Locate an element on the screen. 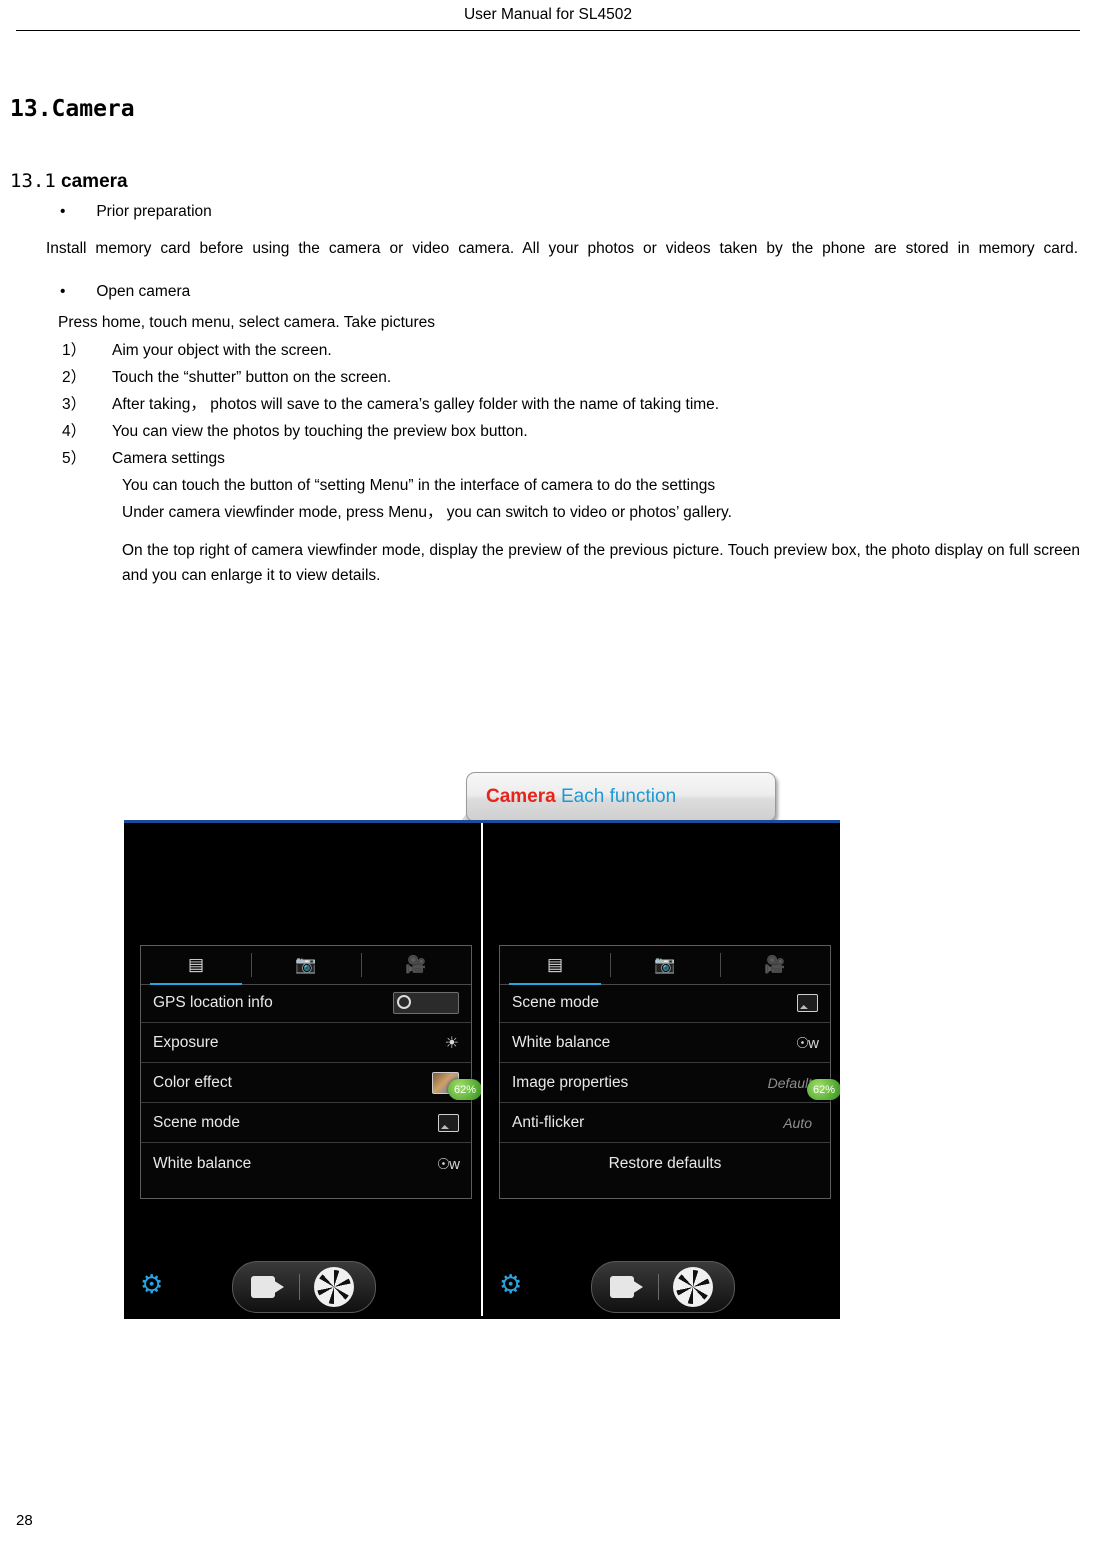 Image resolution: width=1096 pixels, height=1552 pixels. shutter-button-left is located at coordinates (334, 1287).